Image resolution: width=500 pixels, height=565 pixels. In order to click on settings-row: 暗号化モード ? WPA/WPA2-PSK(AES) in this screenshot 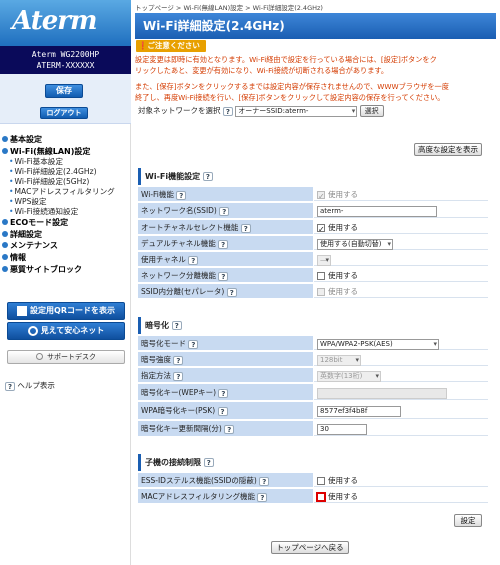, I will do `click(313, 343)`.